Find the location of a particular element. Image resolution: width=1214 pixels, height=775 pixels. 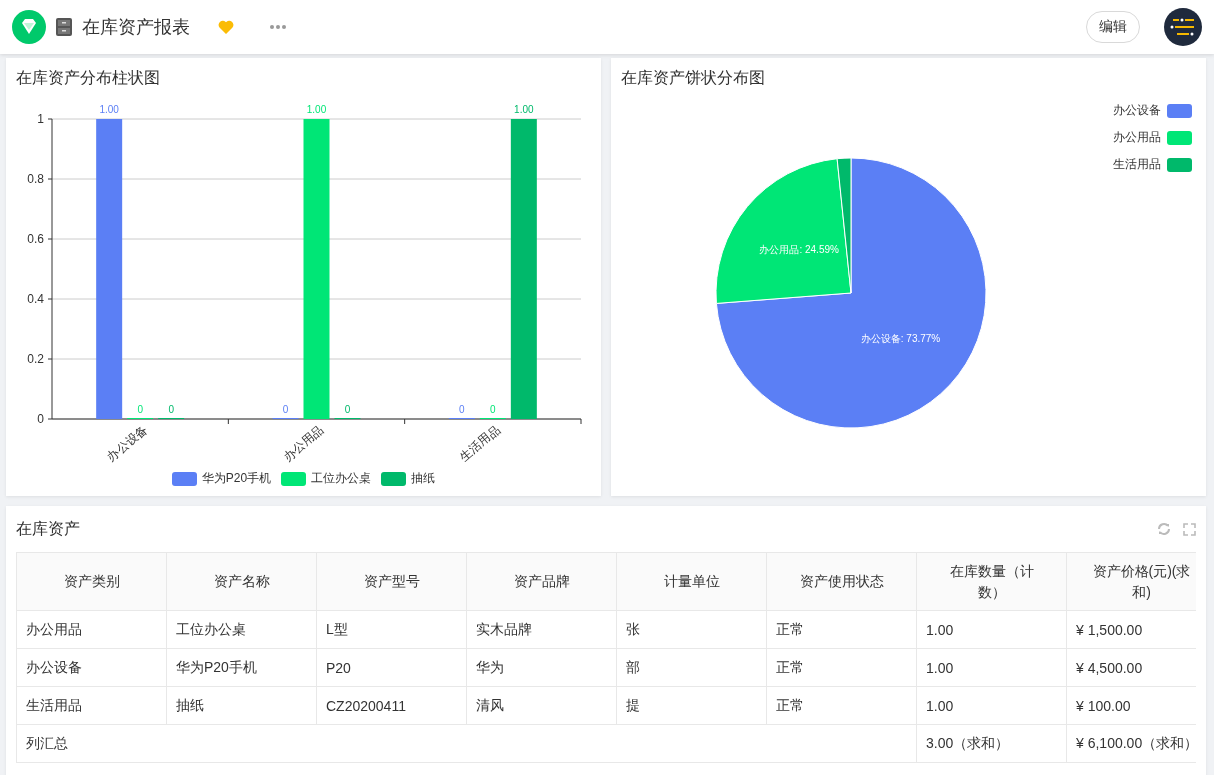

table-cell: 张 is located at coordinates (691, 629).